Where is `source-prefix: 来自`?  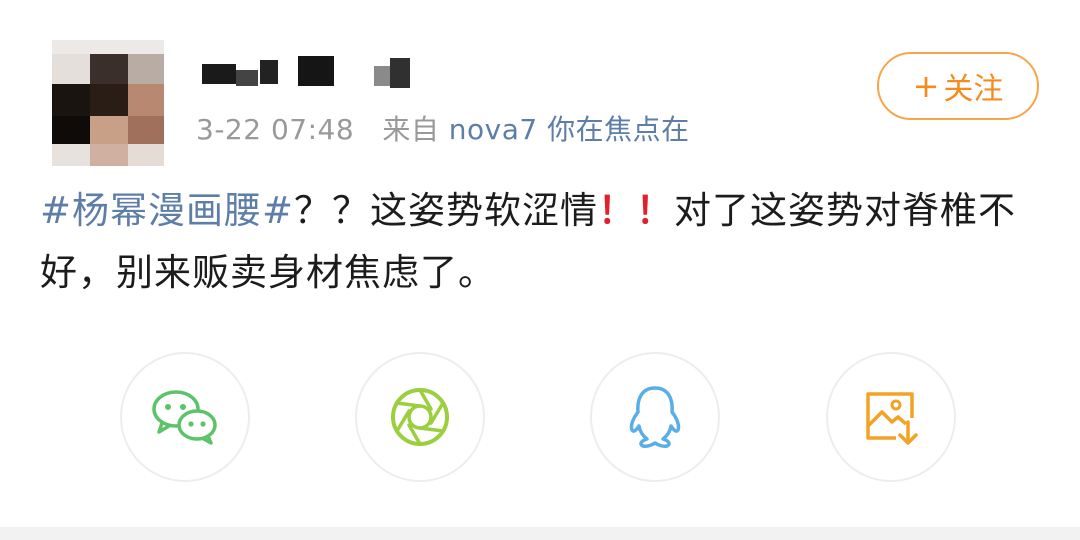 source-prefix: 来自 is located at coordinates (411, 129).